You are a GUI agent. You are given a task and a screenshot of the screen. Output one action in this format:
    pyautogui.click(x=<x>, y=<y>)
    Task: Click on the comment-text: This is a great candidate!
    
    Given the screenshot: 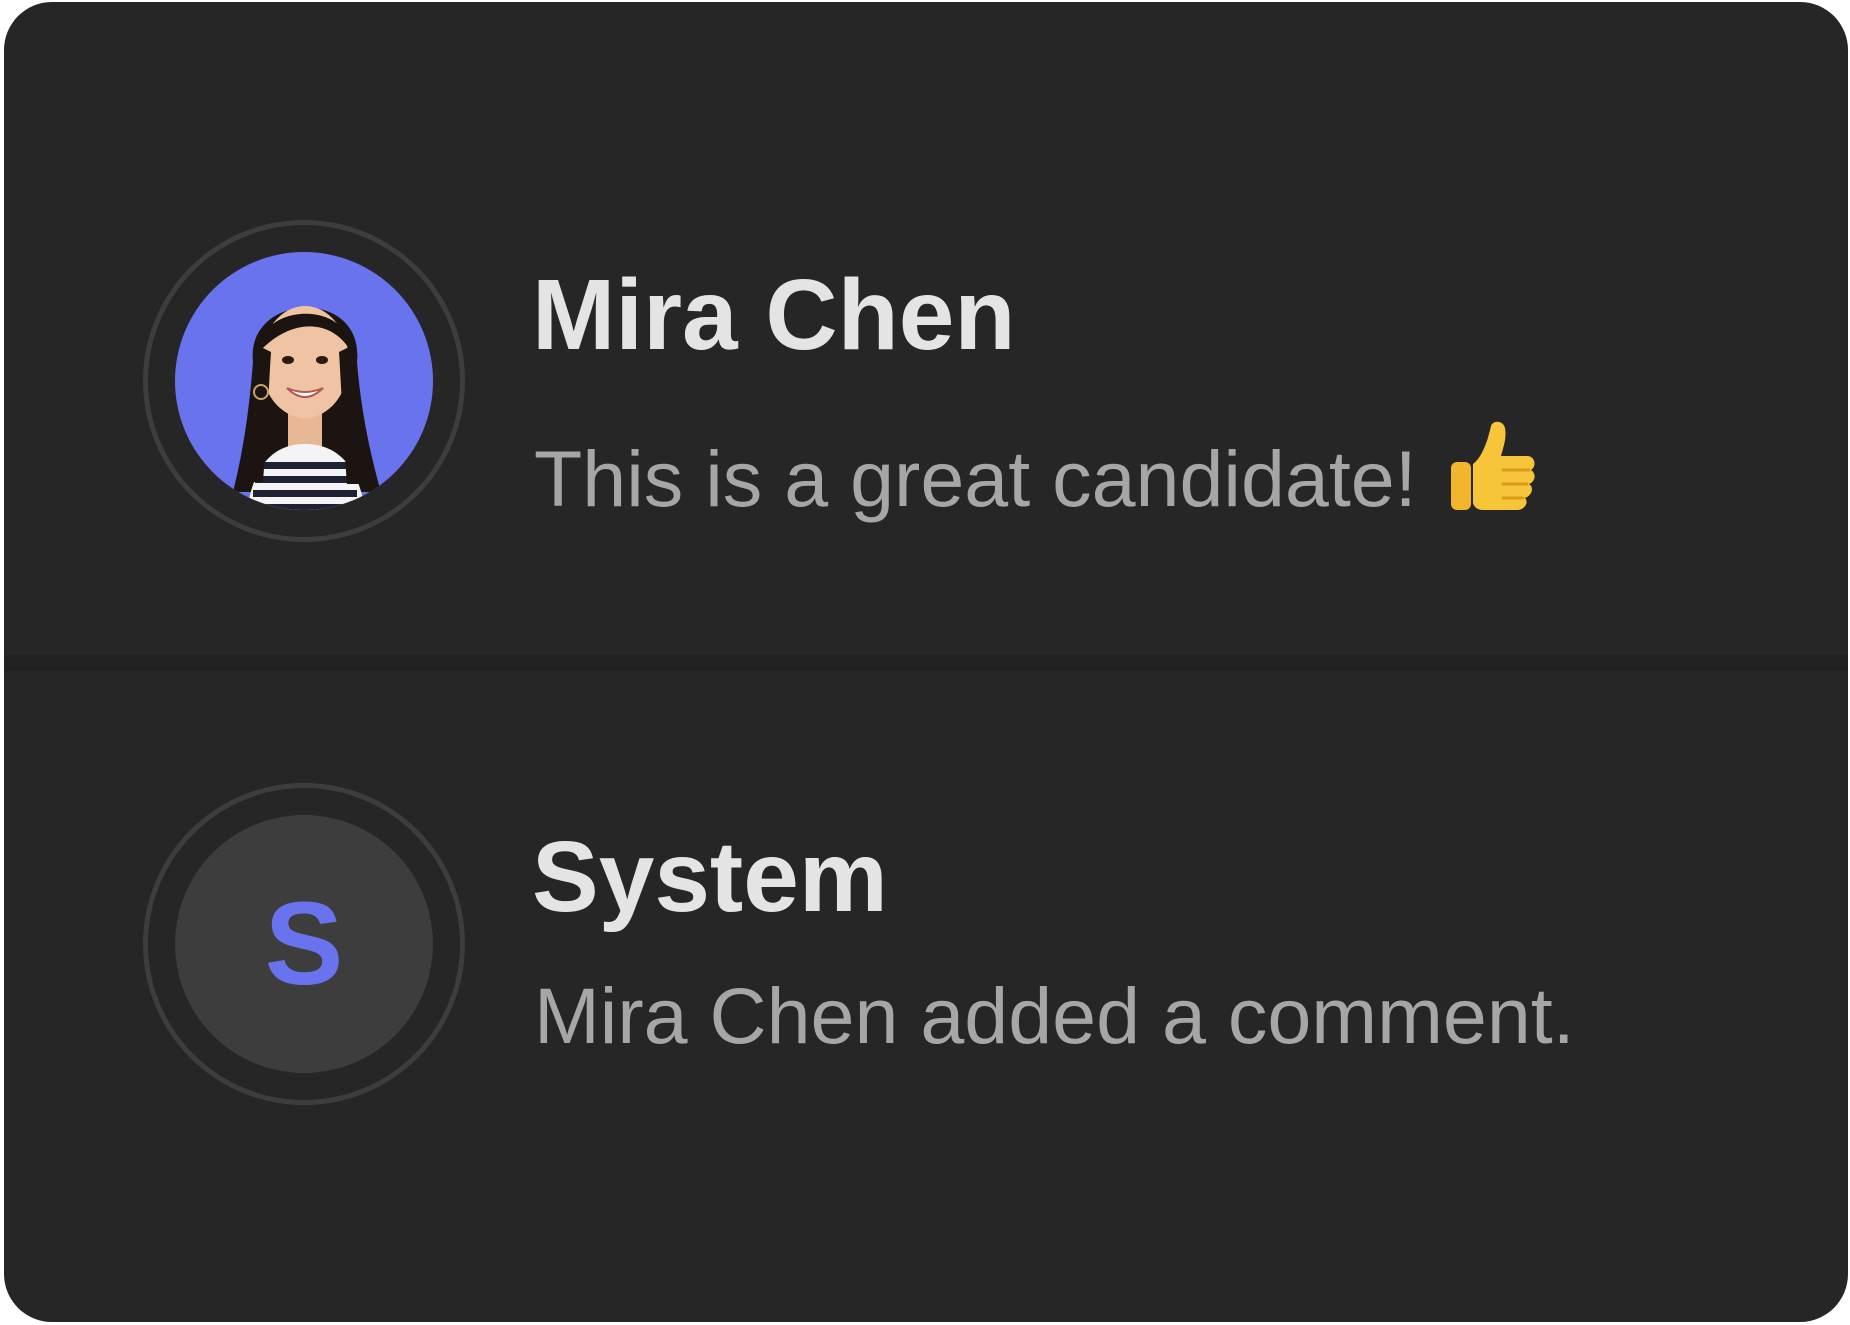 What is the action you would take?
    pyautogui.click(x=1038, y=470)
    